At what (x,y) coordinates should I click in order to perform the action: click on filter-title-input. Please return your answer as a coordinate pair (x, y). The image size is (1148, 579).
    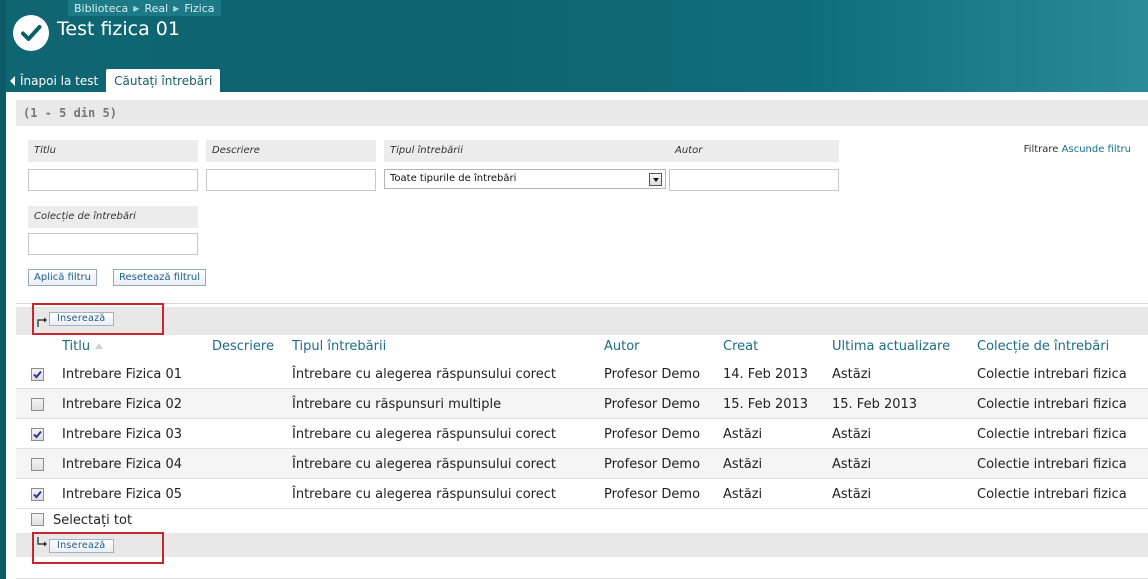
    Looking at the image, I should click on (113, 180).